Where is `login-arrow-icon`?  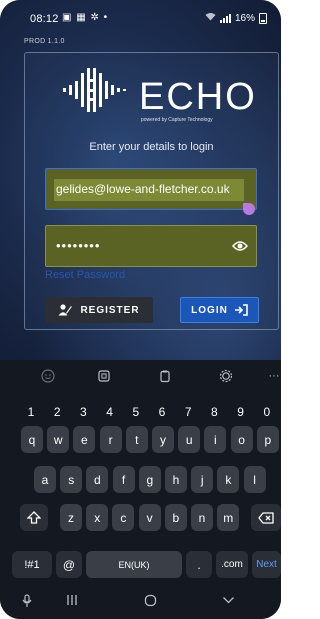 login-arrow-icon is located at coordinates (241, 310).